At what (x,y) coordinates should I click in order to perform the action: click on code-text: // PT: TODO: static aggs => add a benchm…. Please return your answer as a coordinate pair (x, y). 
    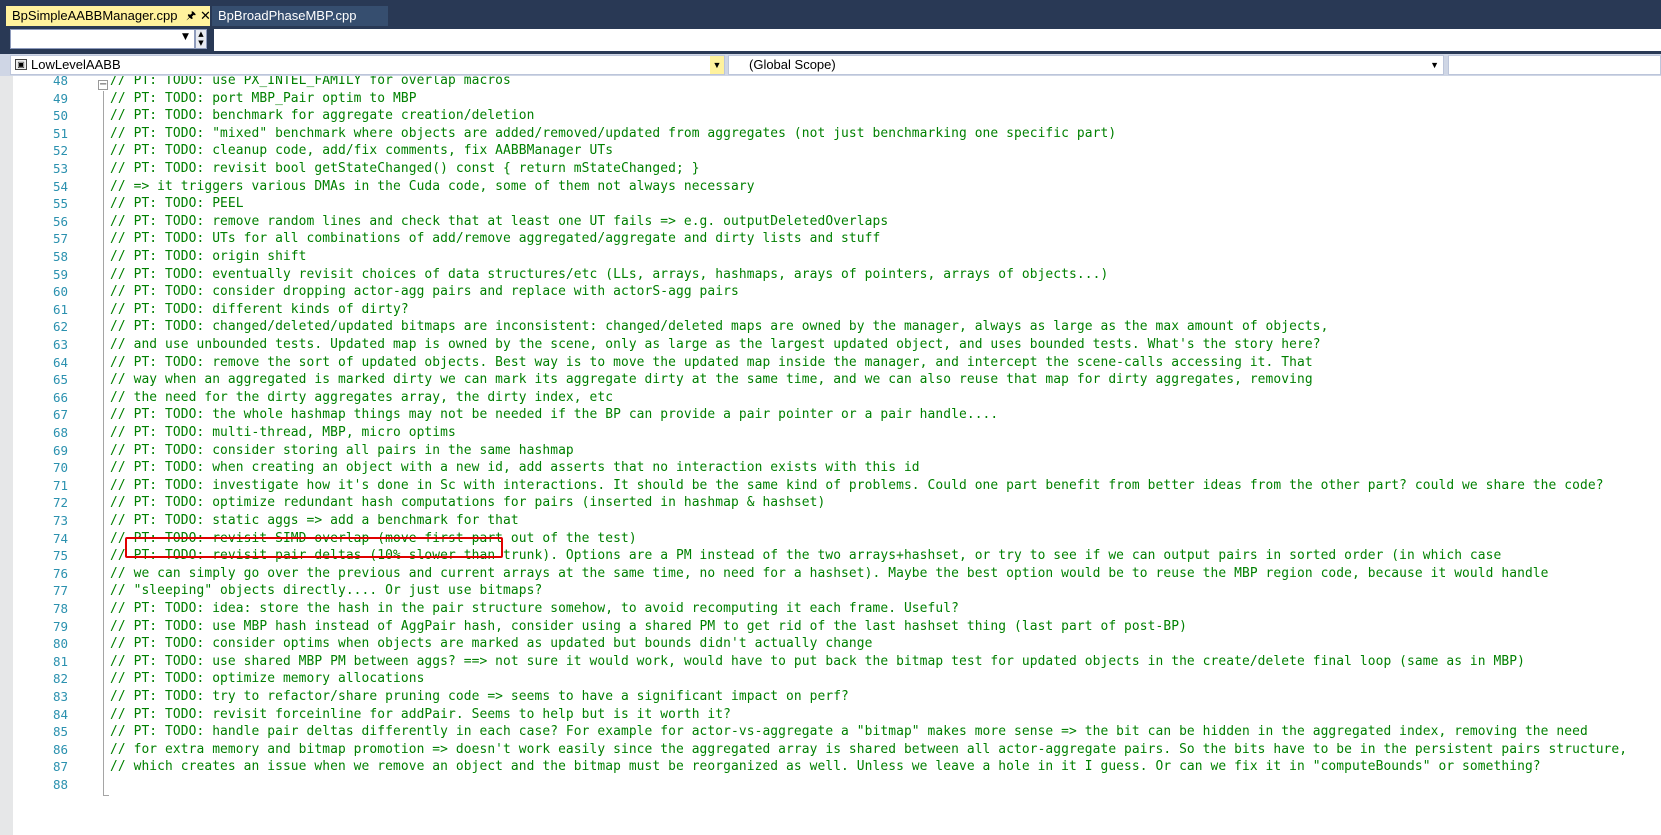
    Looking at the image, I should click on (314, 521).